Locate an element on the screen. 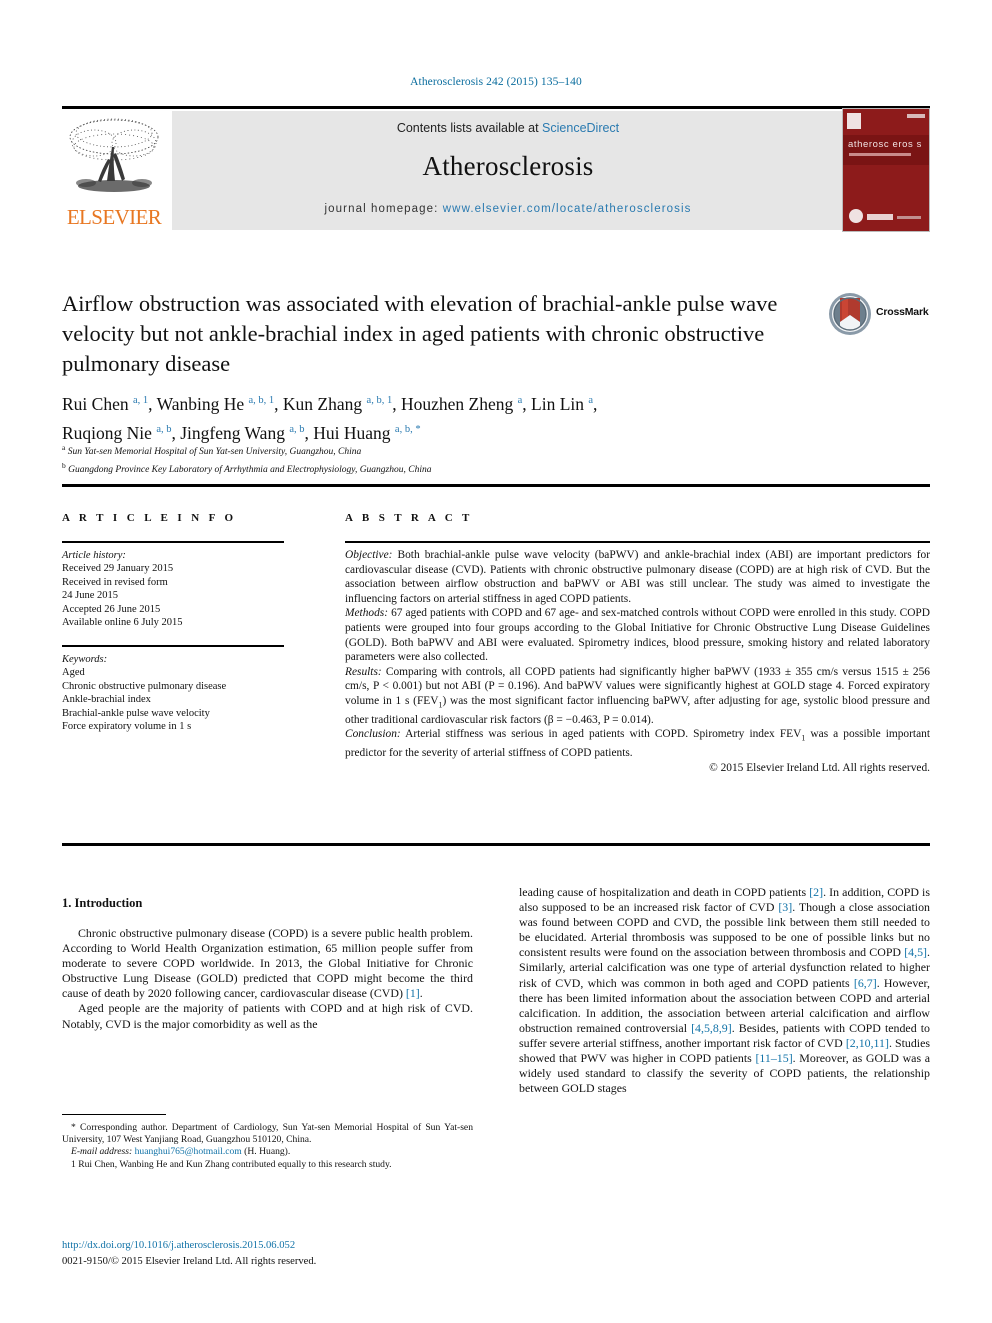  running-head: Atherosclerosis 242 (2015) 135–140 is located at coordinates (496, 82).